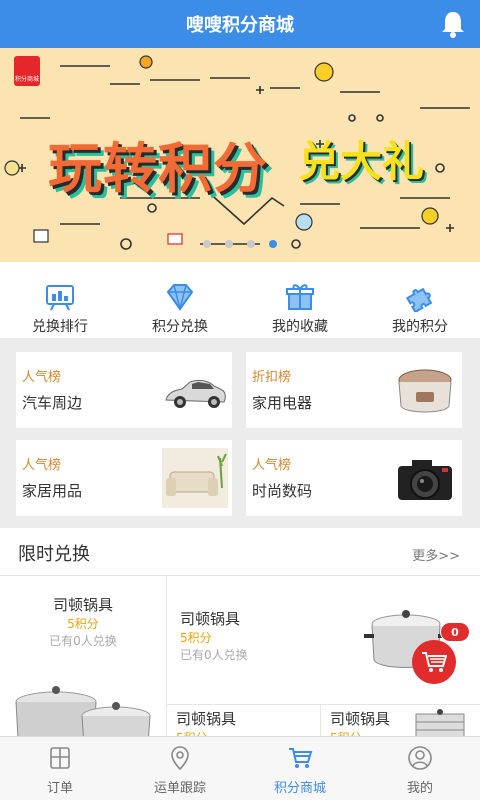 The image size is (480, 800). What do you see at coordinates (52, 491) in the screenshot?
I see `category-name: 家居用品` at bounding box center [52, 491].